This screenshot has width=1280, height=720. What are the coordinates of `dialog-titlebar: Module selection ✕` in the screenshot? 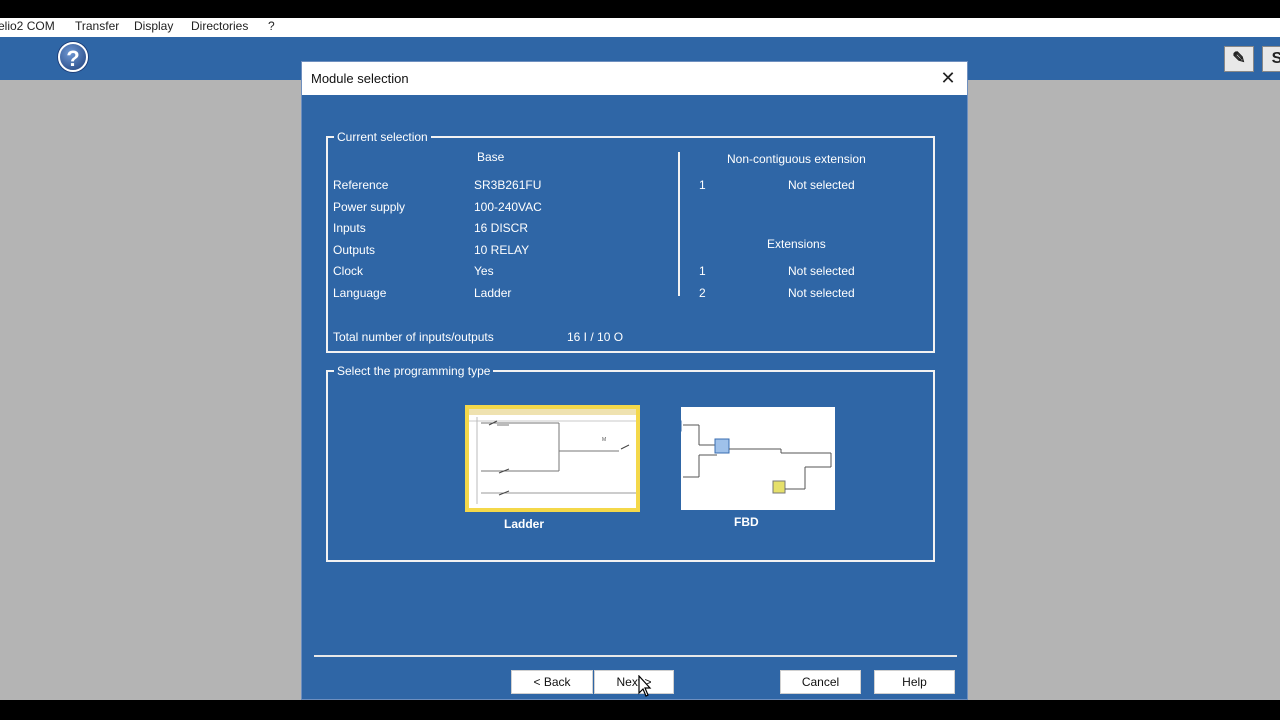 It's located at (634, 78).